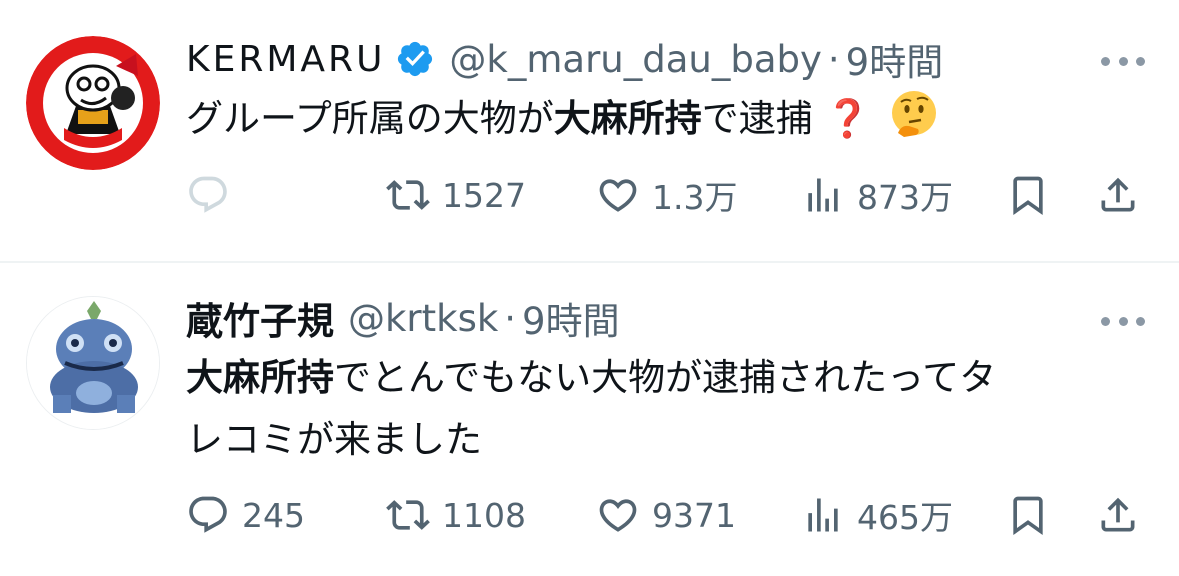 The height and width of the screenshot is (576, 1179). Describe the element at coordinates (260, 318) in the screenshot. I see `display-name: 蔵竹子規` at that location.